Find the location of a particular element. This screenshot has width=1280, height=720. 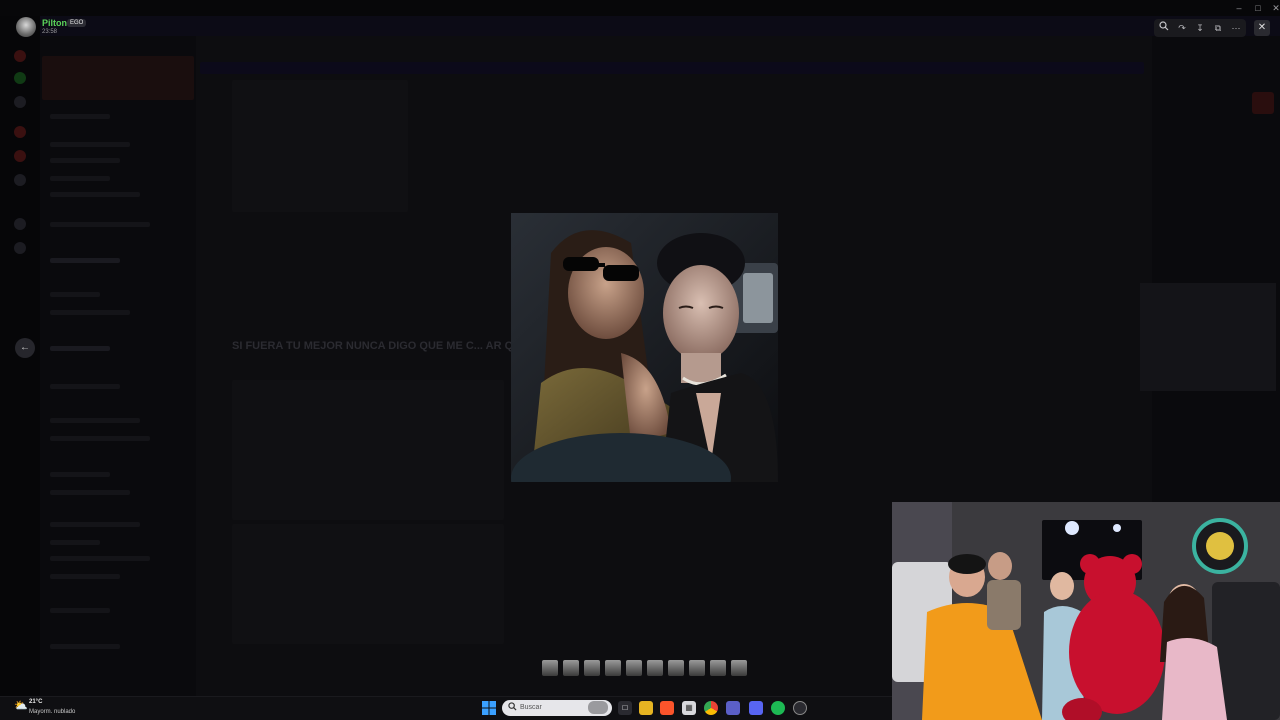

viewer-image is located at coordinates (644, 347).